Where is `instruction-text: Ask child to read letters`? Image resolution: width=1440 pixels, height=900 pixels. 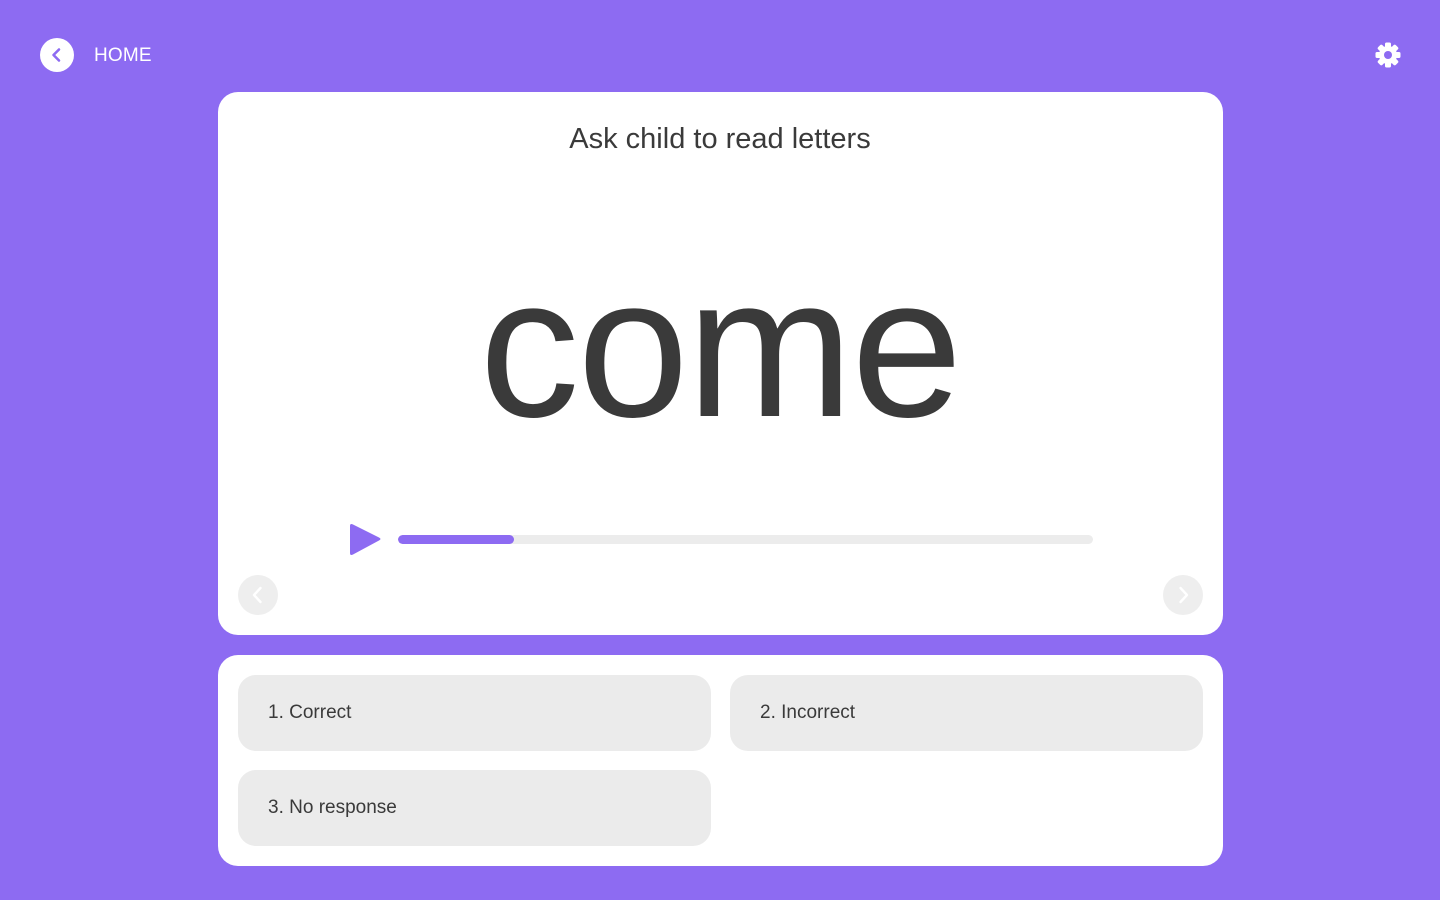
instruction-text: Ask child to read letters is located at coordinates (720, 139).